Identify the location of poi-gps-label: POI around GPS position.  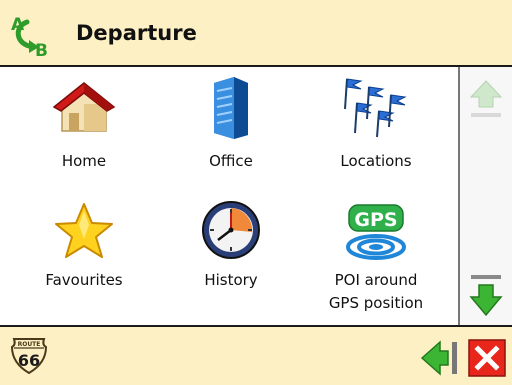
(376, 292).